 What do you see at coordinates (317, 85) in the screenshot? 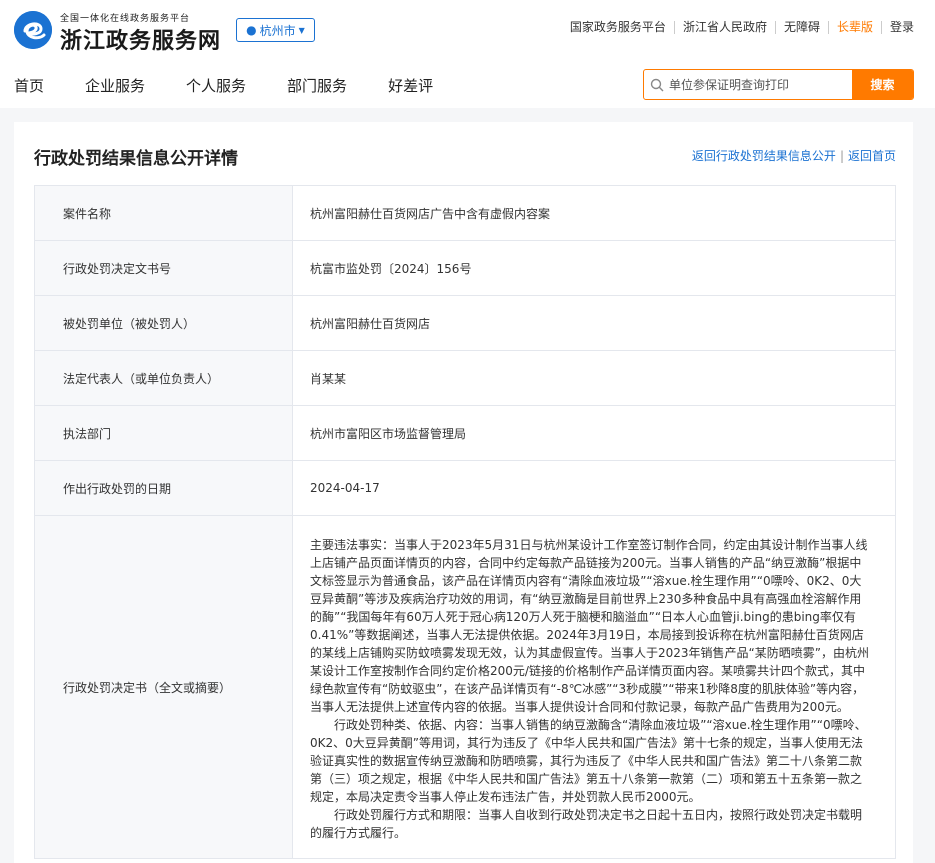
I see `nav-department-services: 部门服务` at bounding box center [317, 85].